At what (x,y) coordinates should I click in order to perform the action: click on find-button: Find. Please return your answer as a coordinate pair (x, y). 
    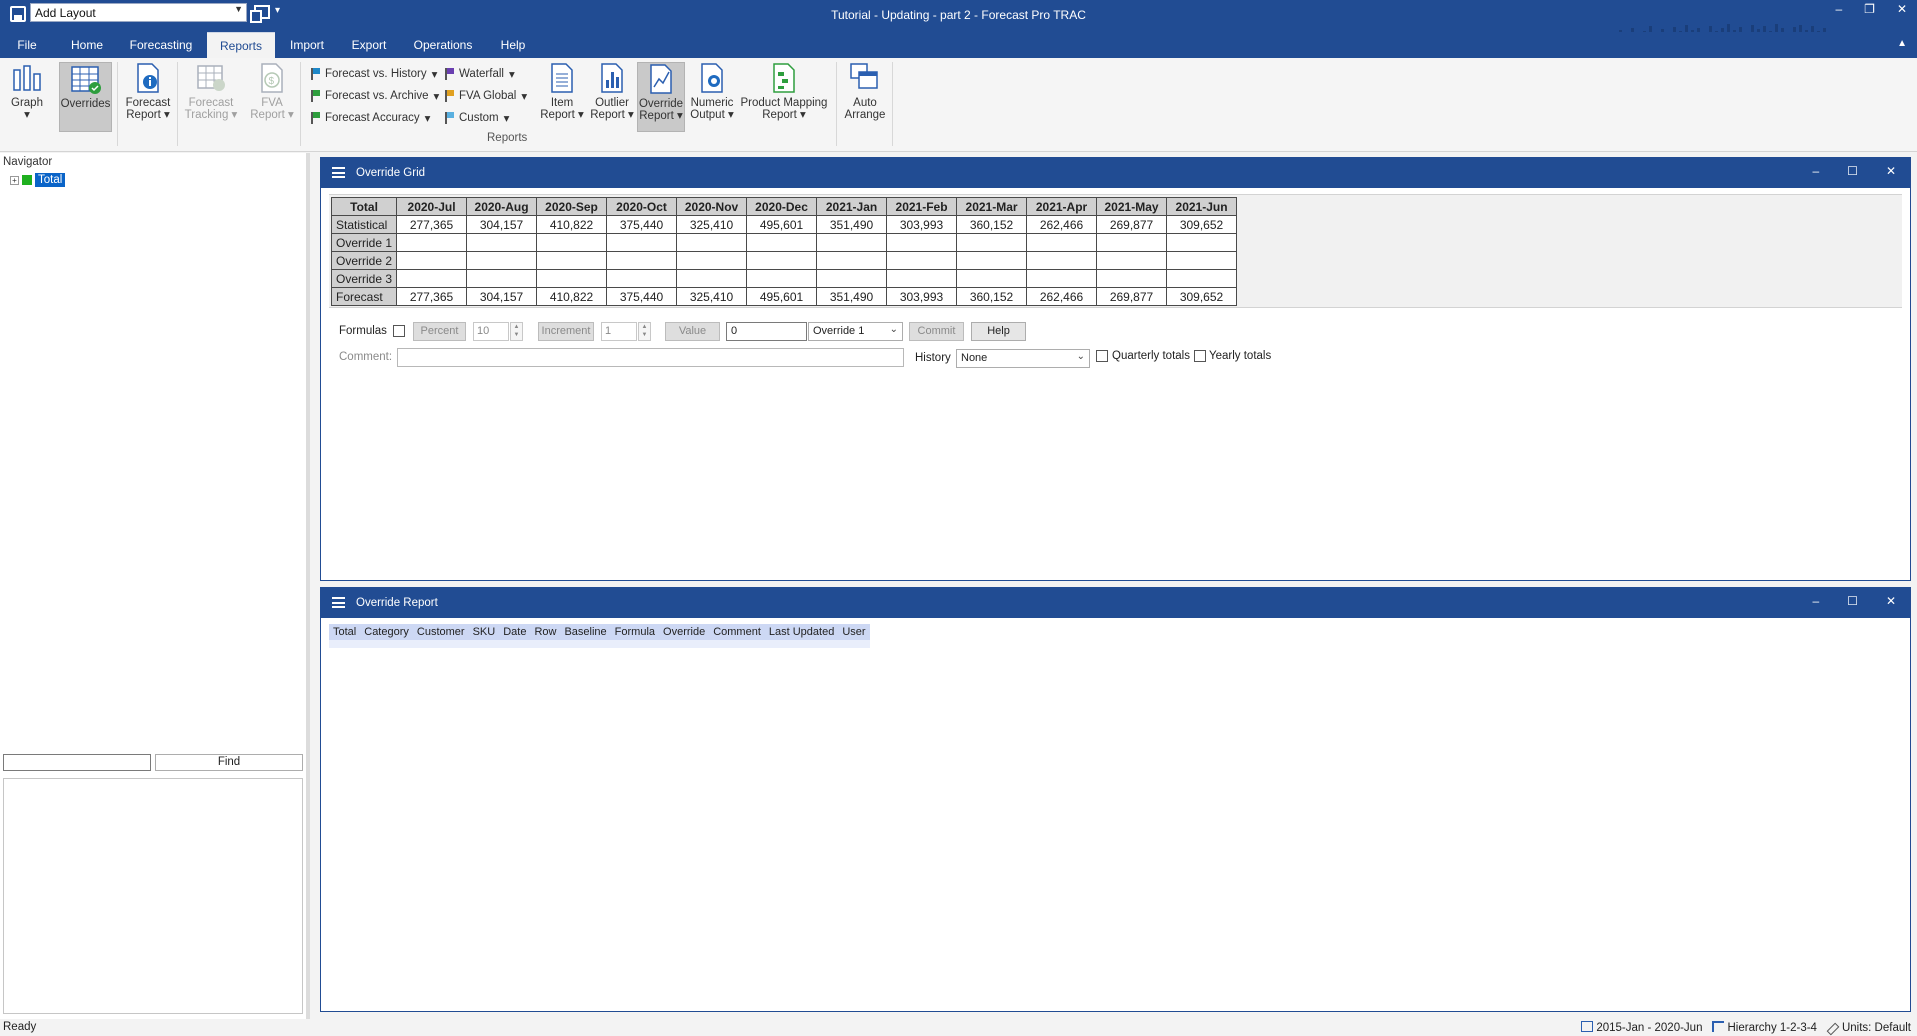
    Looking at the image, I should click on (229, 762).